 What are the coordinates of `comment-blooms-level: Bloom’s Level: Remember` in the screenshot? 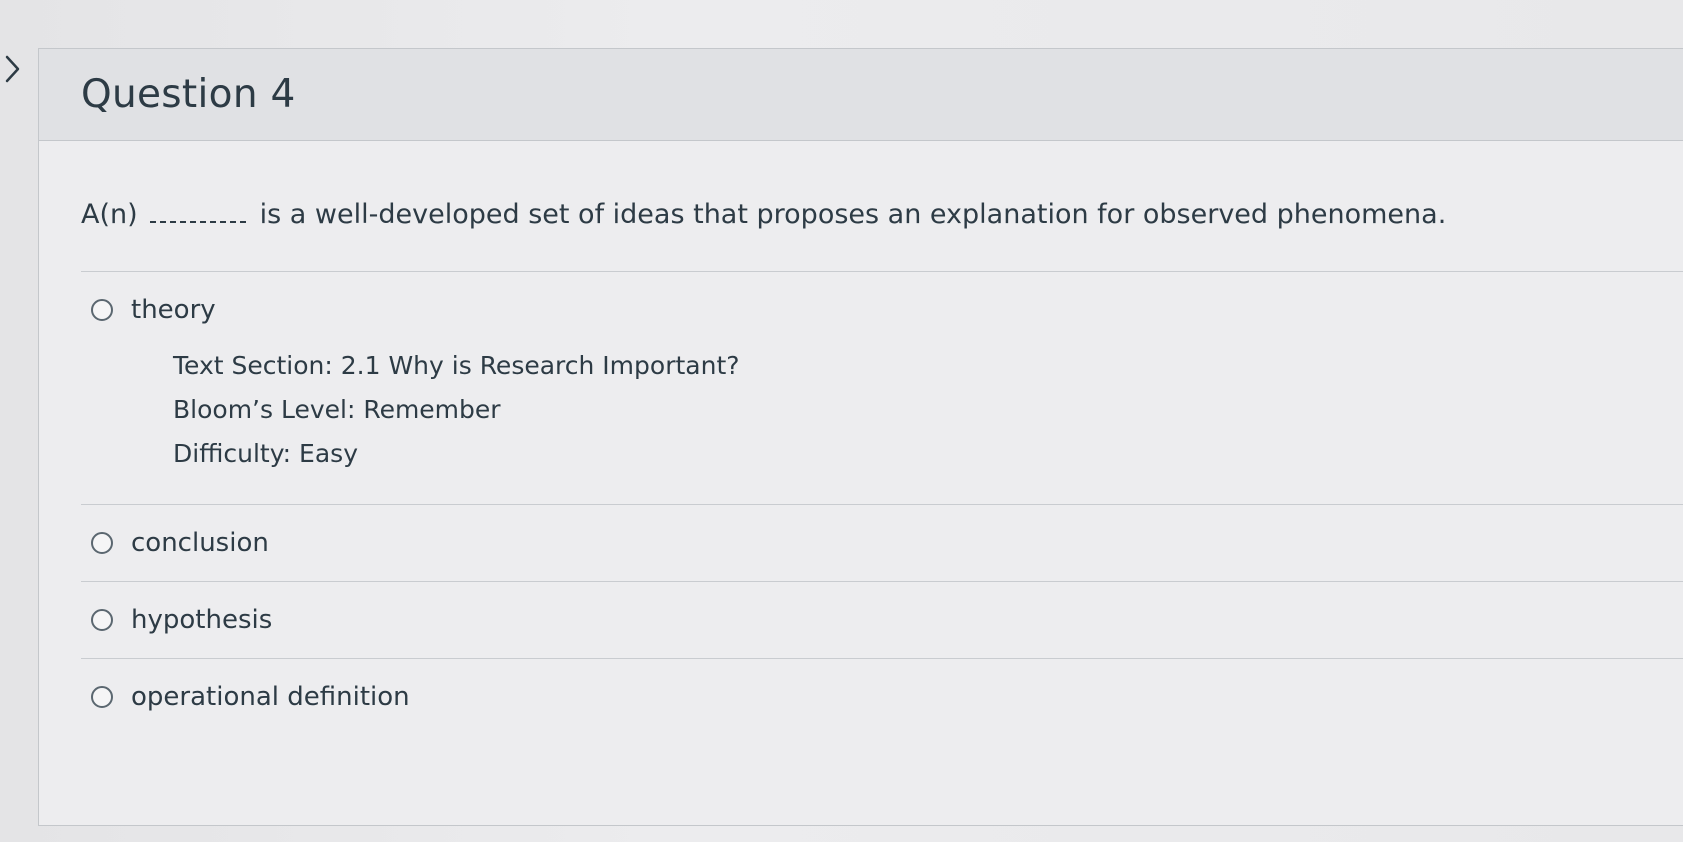 It's located at (337, 410).